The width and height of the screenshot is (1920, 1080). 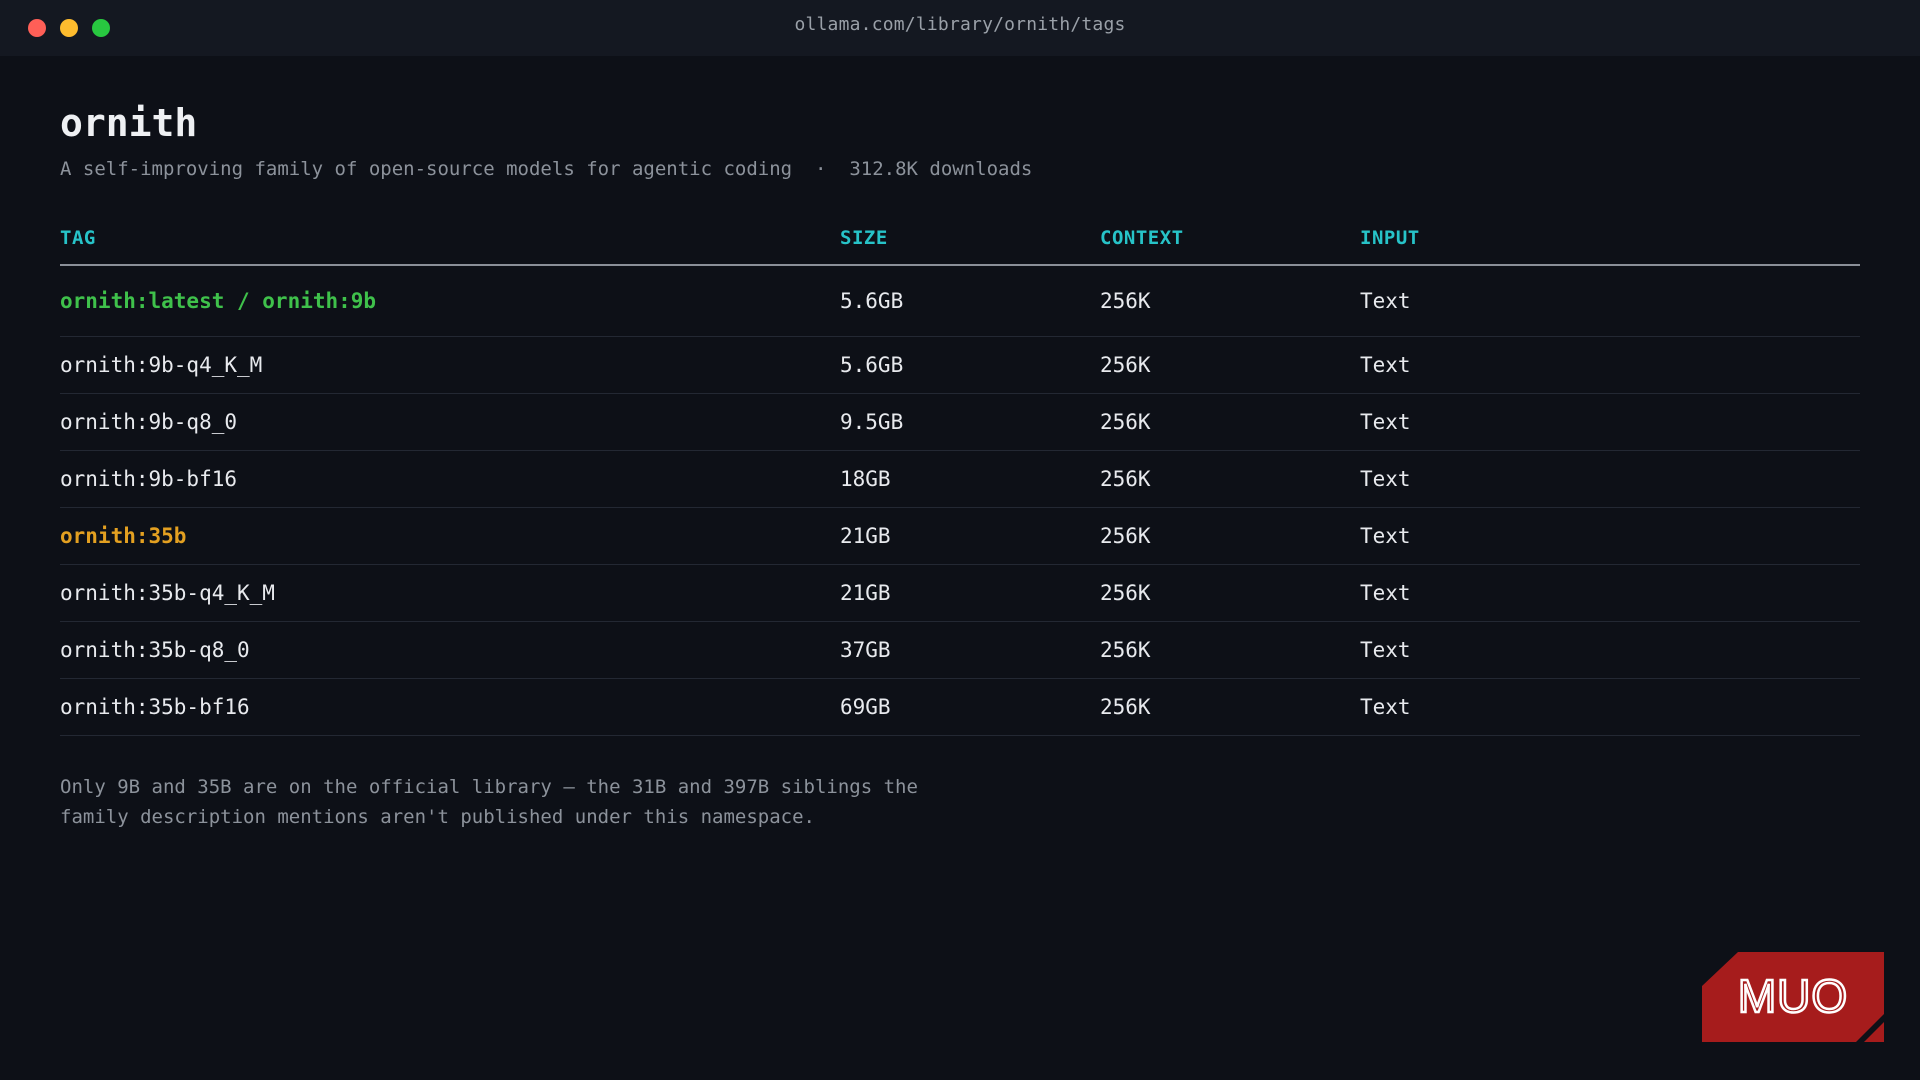 I want to click on tag-cell: ornith:9b-bf16, so click(x=450, y=479).